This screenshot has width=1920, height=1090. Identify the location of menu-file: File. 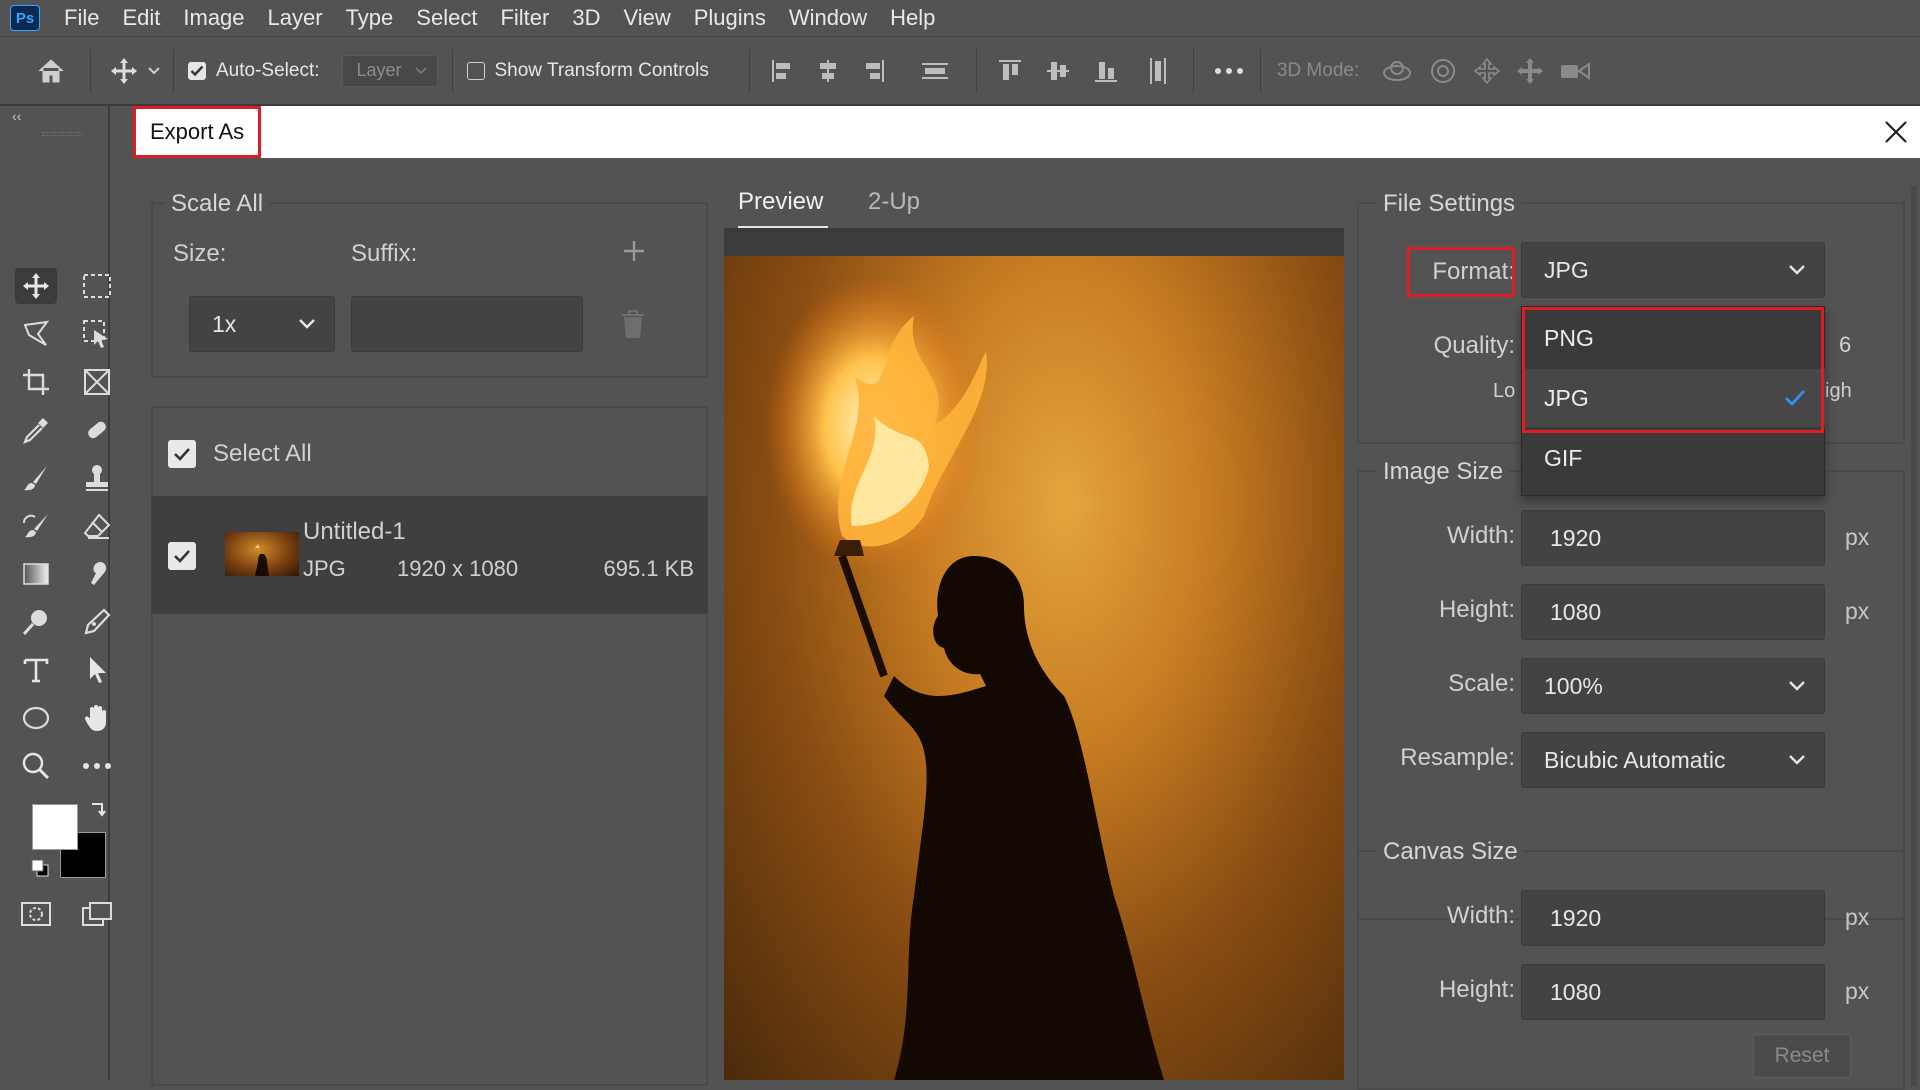
(81, 18).